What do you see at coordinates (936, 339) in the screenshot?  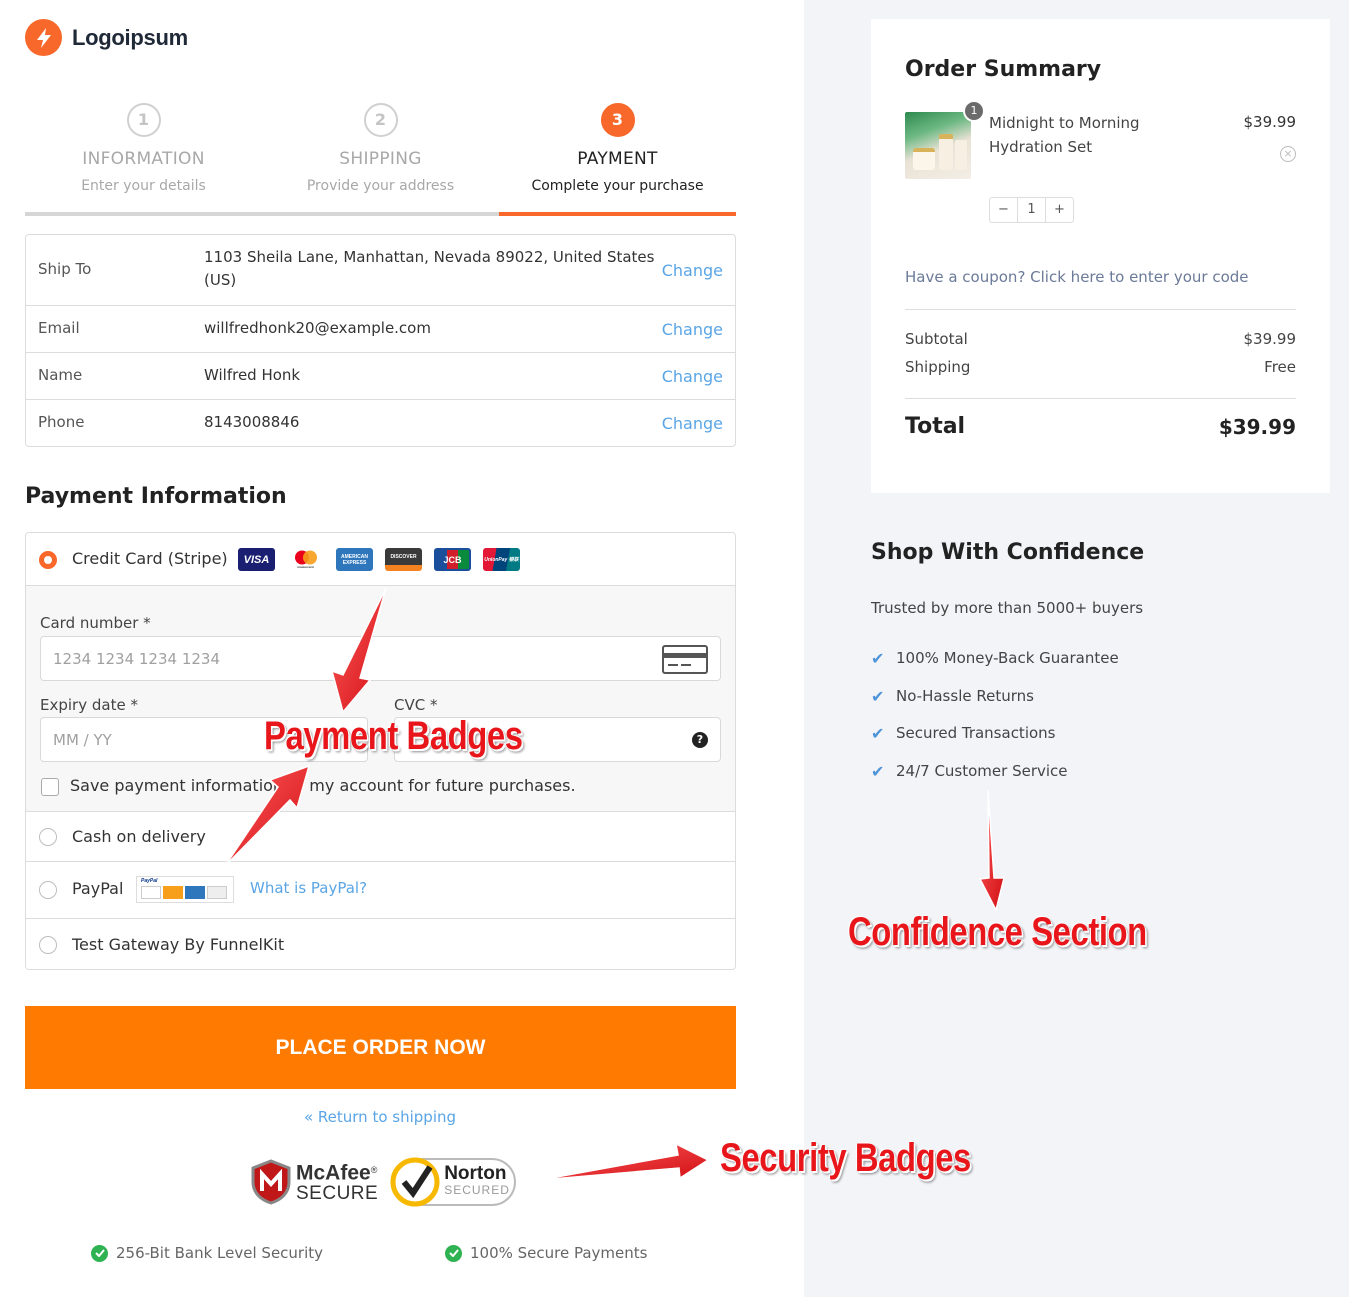 I see `subtotal-label: Subtotal` at bounding box center [936, 339].